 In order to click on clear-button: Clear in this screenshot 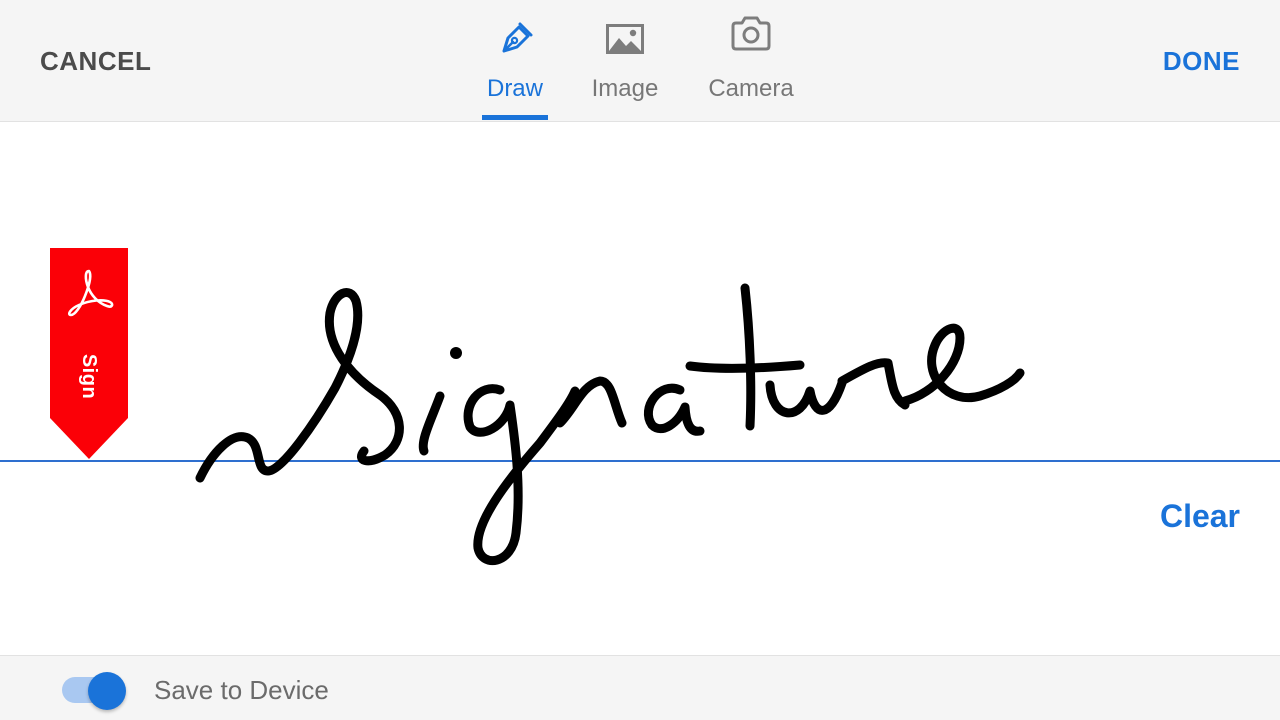, I will do `click(1200, 516)`.